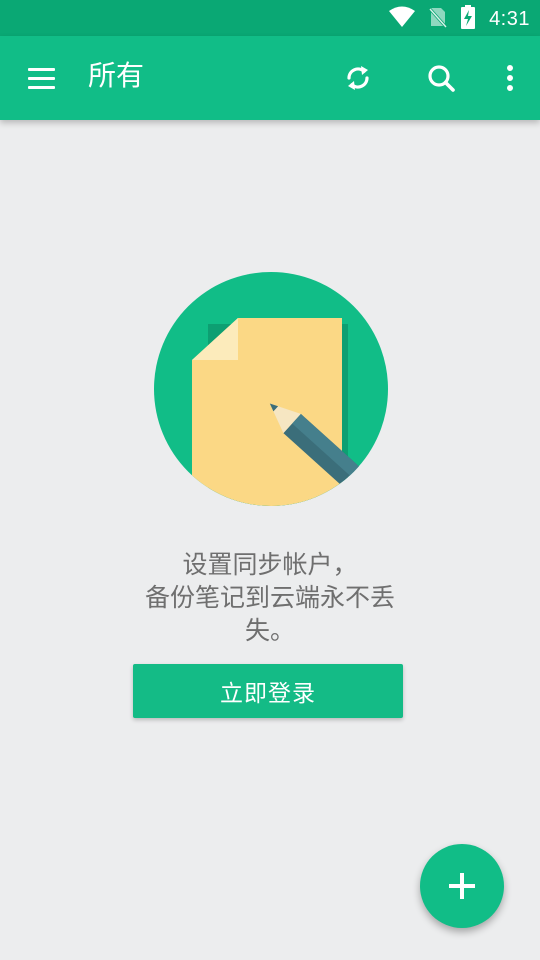 The width and height of the screenshot is (540, 960). What do you see at coordinates (459, 19) in the screenshot?
I see `status-icons: 4:31` at bounding box center [459, 19].